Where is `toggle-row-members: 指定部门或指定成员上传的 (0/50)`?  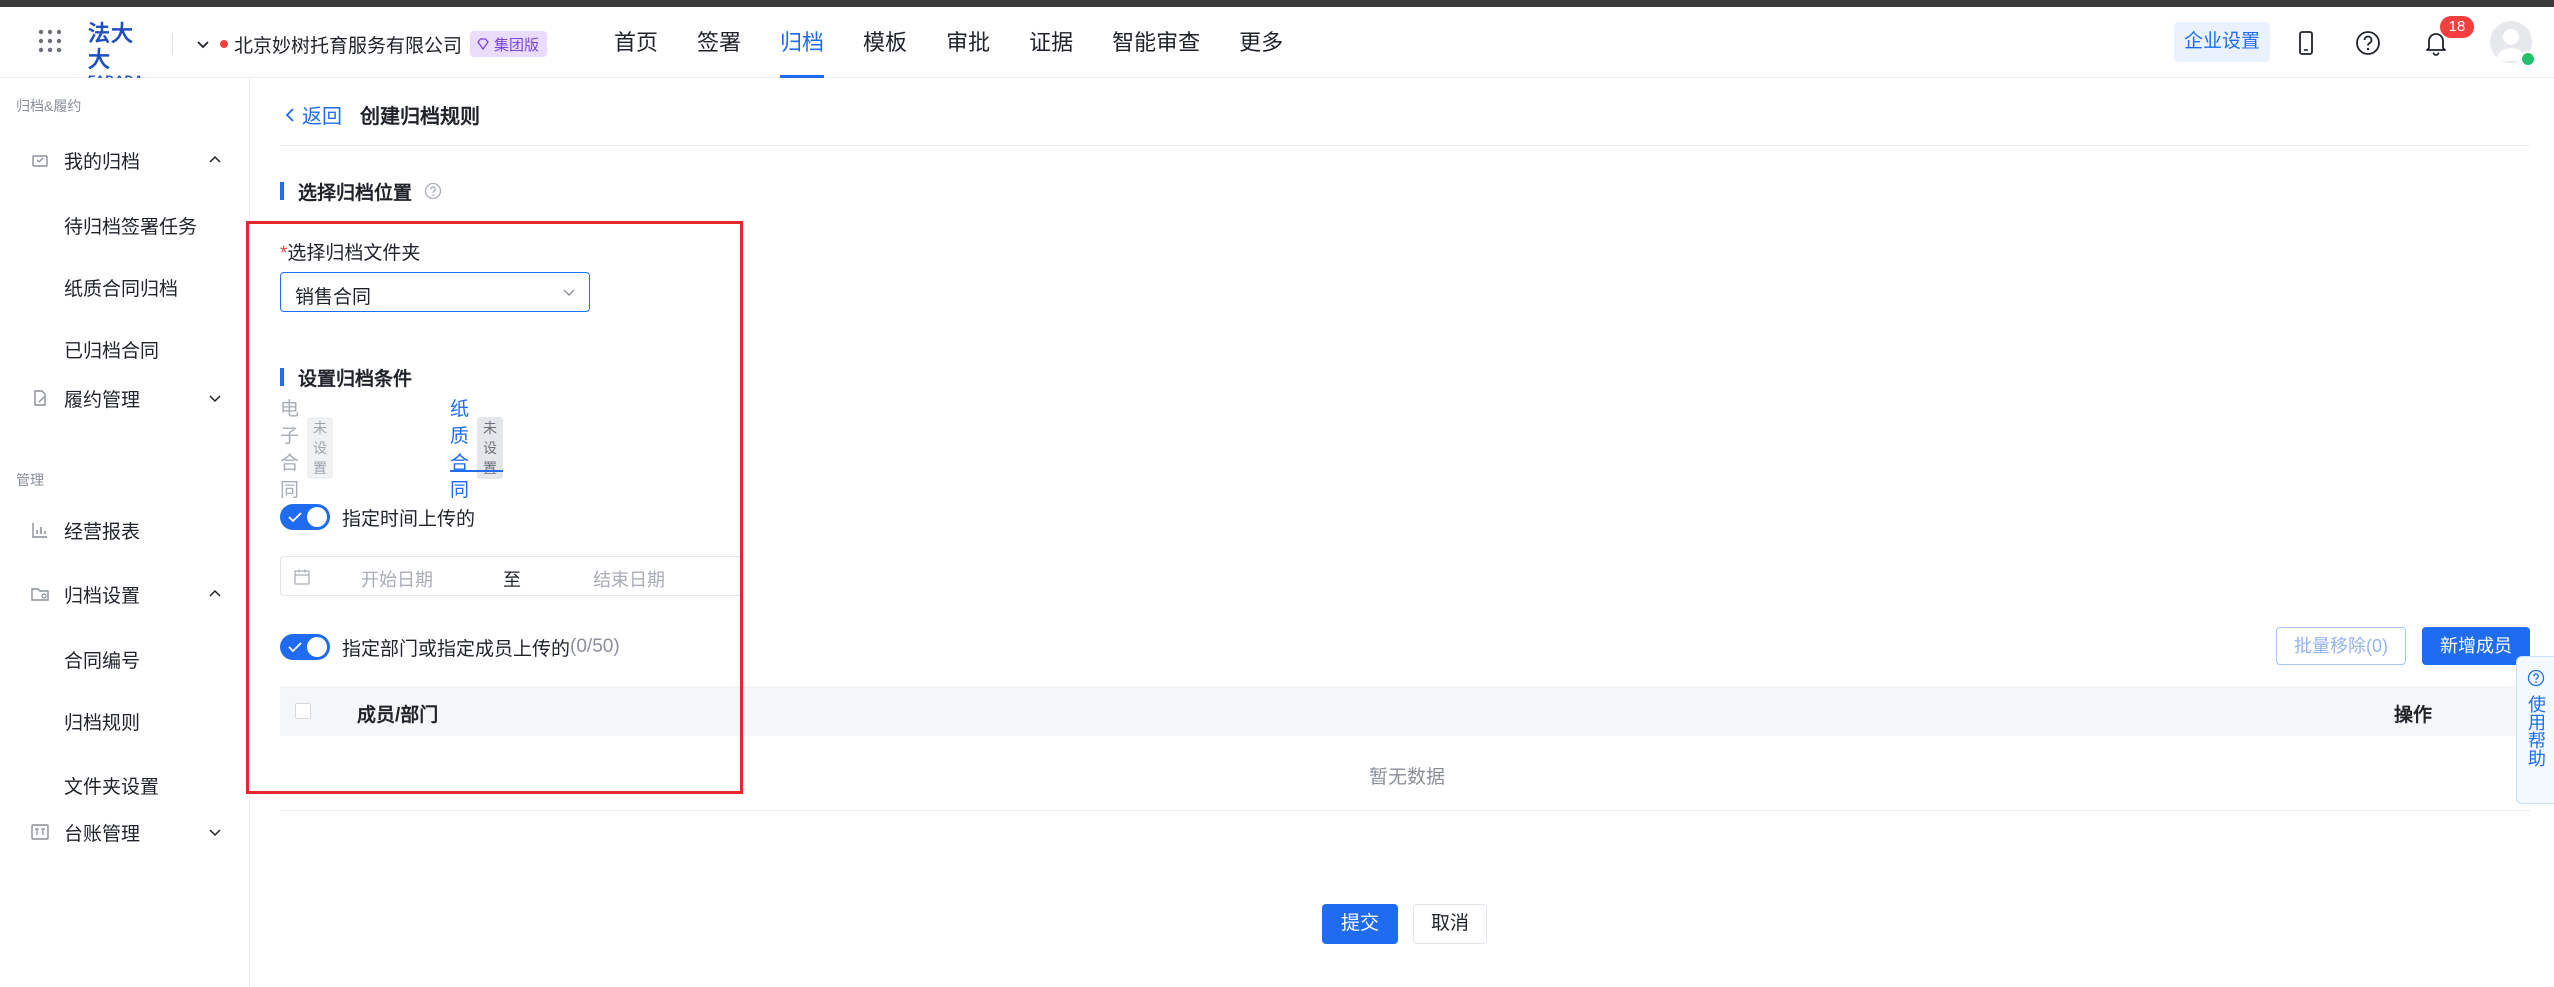
toggle-row-members: 指定部门或指定成员上传的 (0/50) is located at coordinates (450, 647).